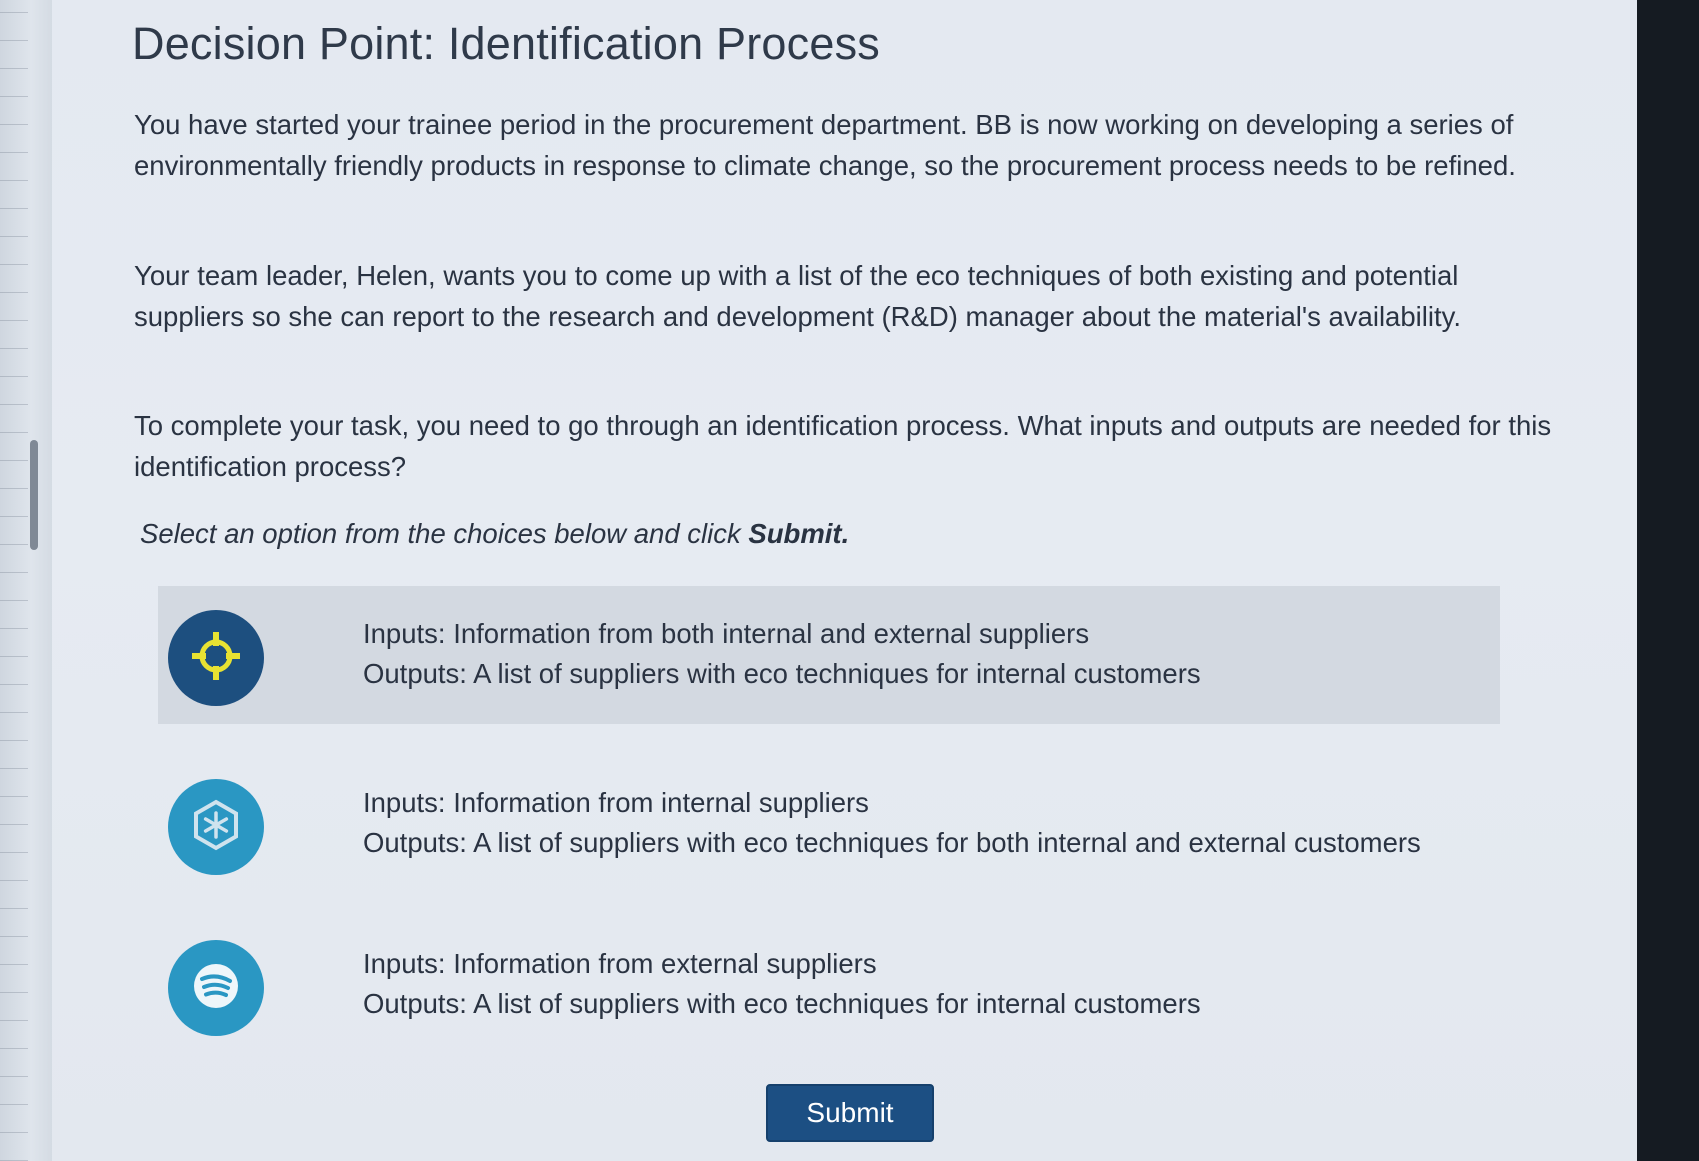 The image size is (1699, 1161). I want to click on crosshair-icon, so click(216, 658).